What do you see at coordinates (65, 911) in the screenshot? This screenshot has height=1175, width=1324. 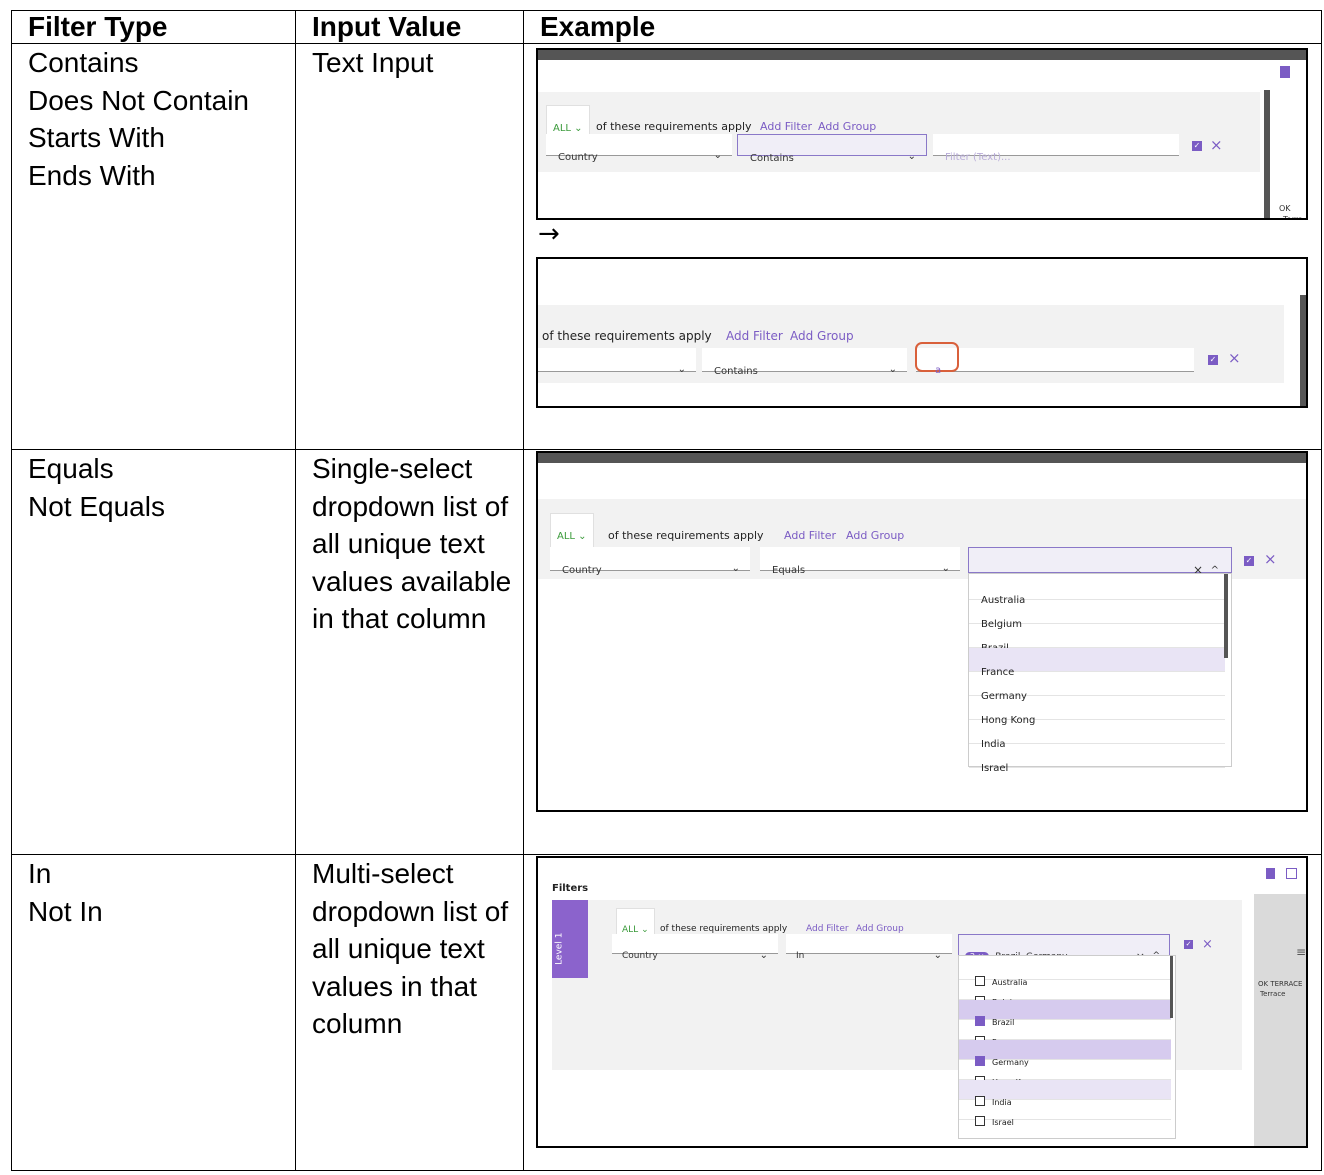 I see `filter-type: Not In` at bounding box center [65, 911].